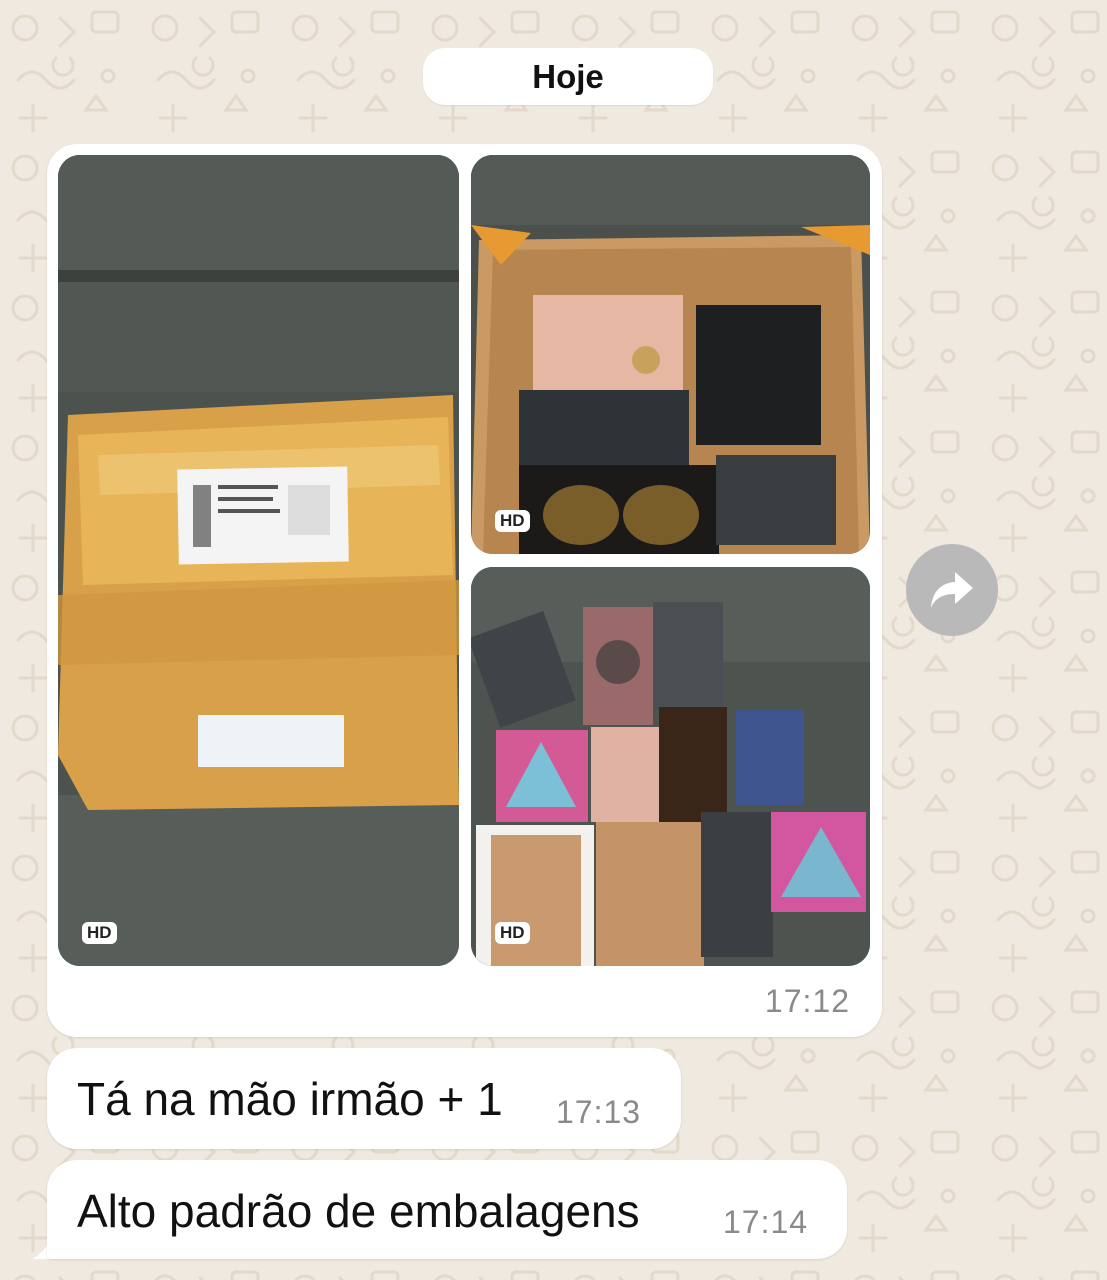 This screenshot has width=1107, height=1280. I want to click on message-text: Alto padrão de embalagens, so click(358, 1211).